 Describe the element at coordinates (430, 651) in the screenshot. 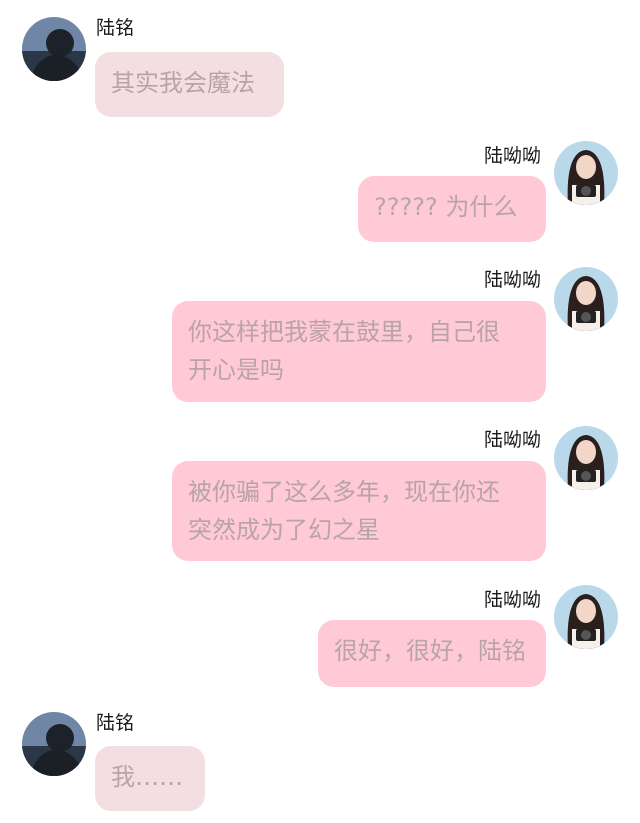

I see `message-text: 很好，很好，陆铭` at that location.